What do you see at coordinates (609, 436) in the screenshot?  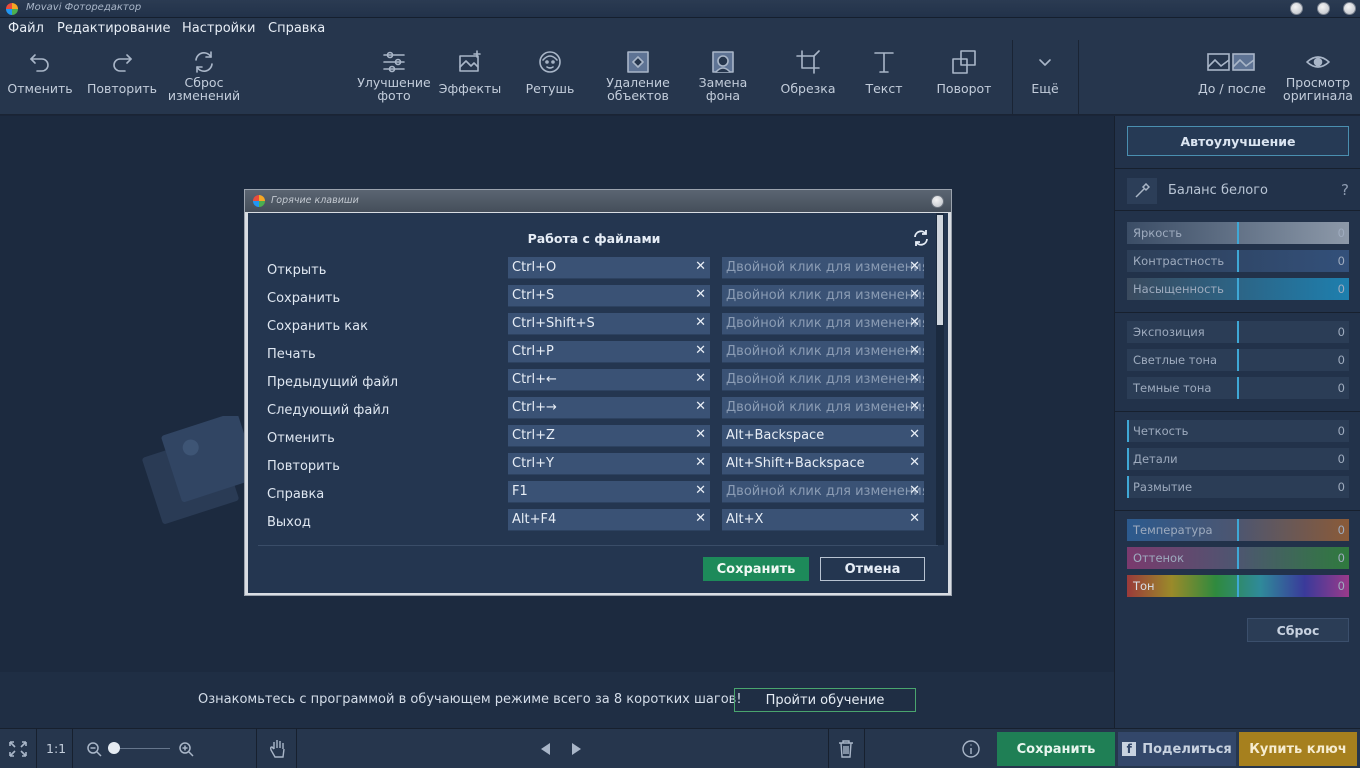 I see `primary-shortcut-field: Ctrl+Z ✕` at bounding box center [609, 436].